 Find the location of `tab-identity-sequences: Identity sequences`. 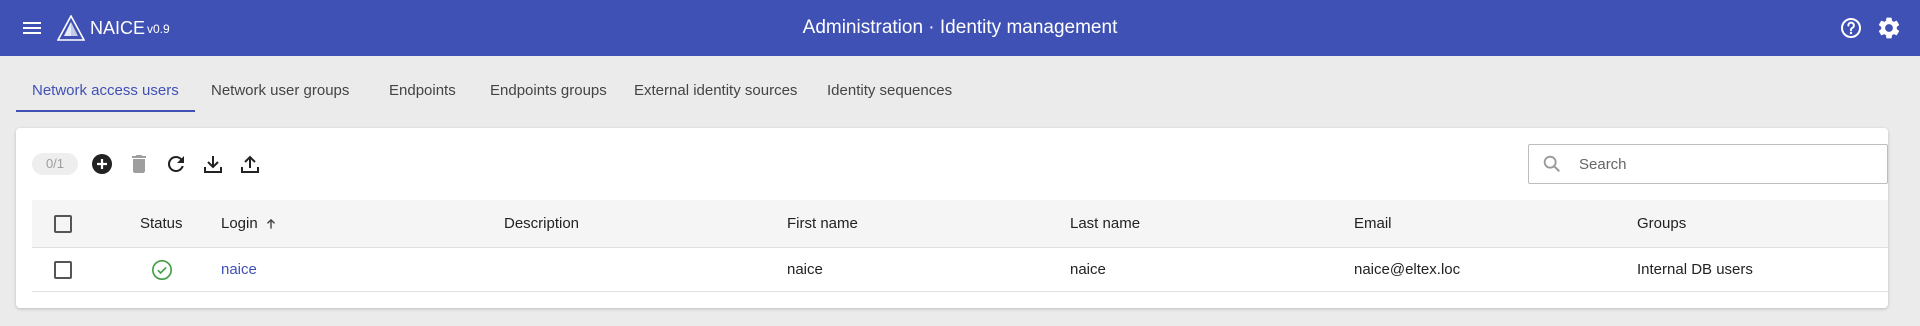

tab-identity-sequences: Identity sequences is located at coordinates (889, 91).